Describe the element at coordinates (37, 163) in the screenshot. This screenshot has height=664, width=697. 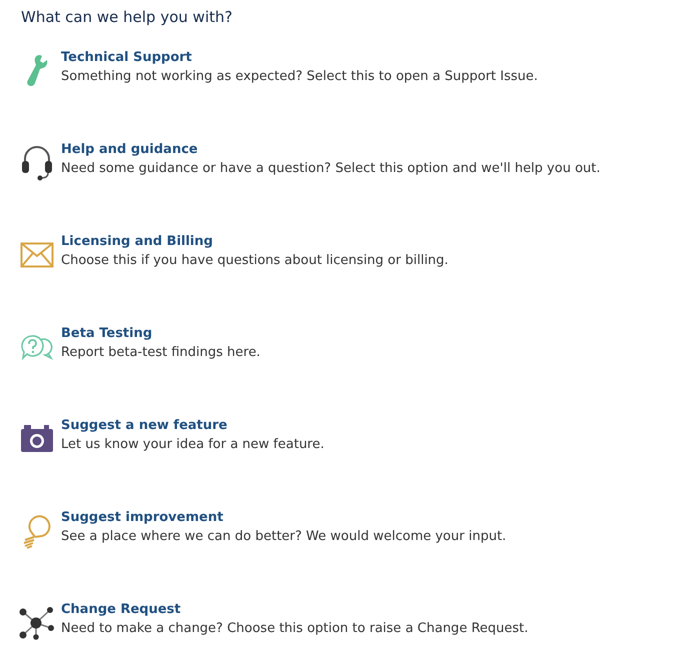
I see `headset-icon` at that location.